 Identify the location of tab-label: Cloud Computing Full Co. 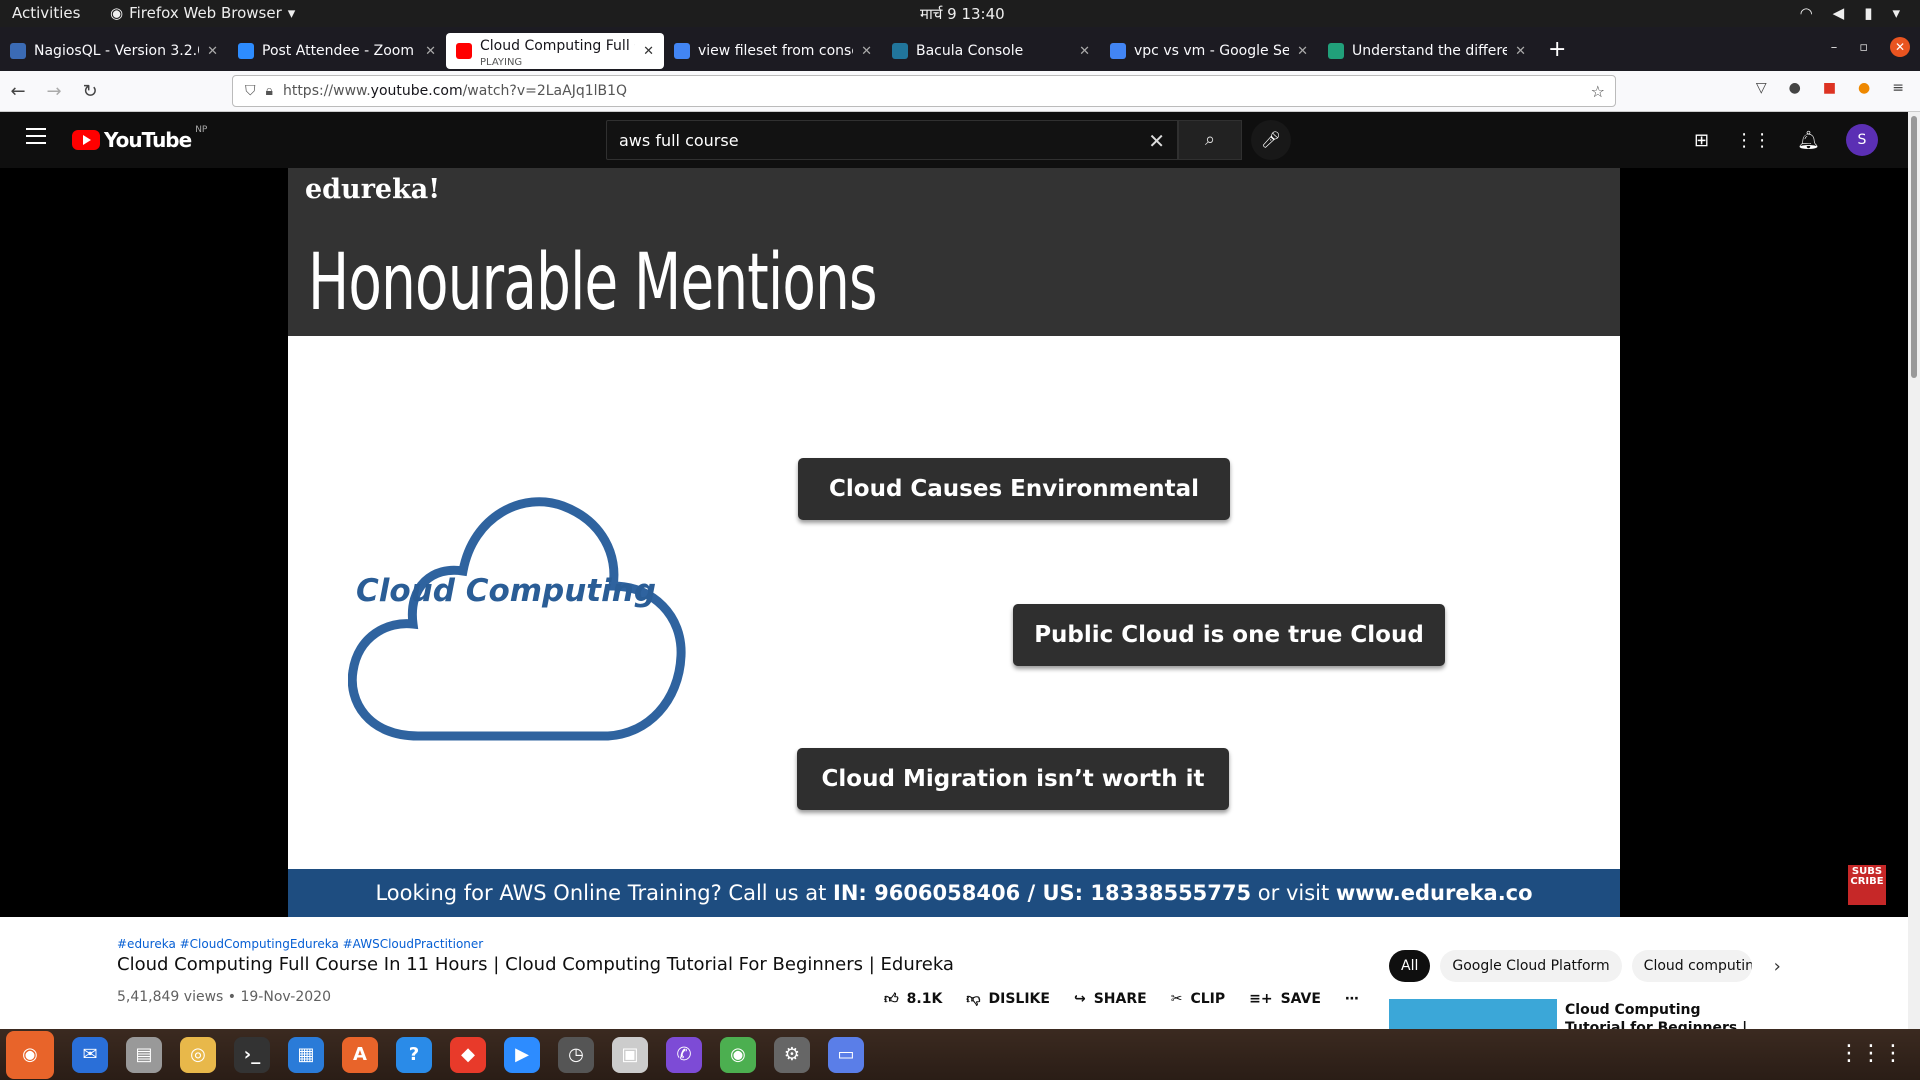
(557, 46).